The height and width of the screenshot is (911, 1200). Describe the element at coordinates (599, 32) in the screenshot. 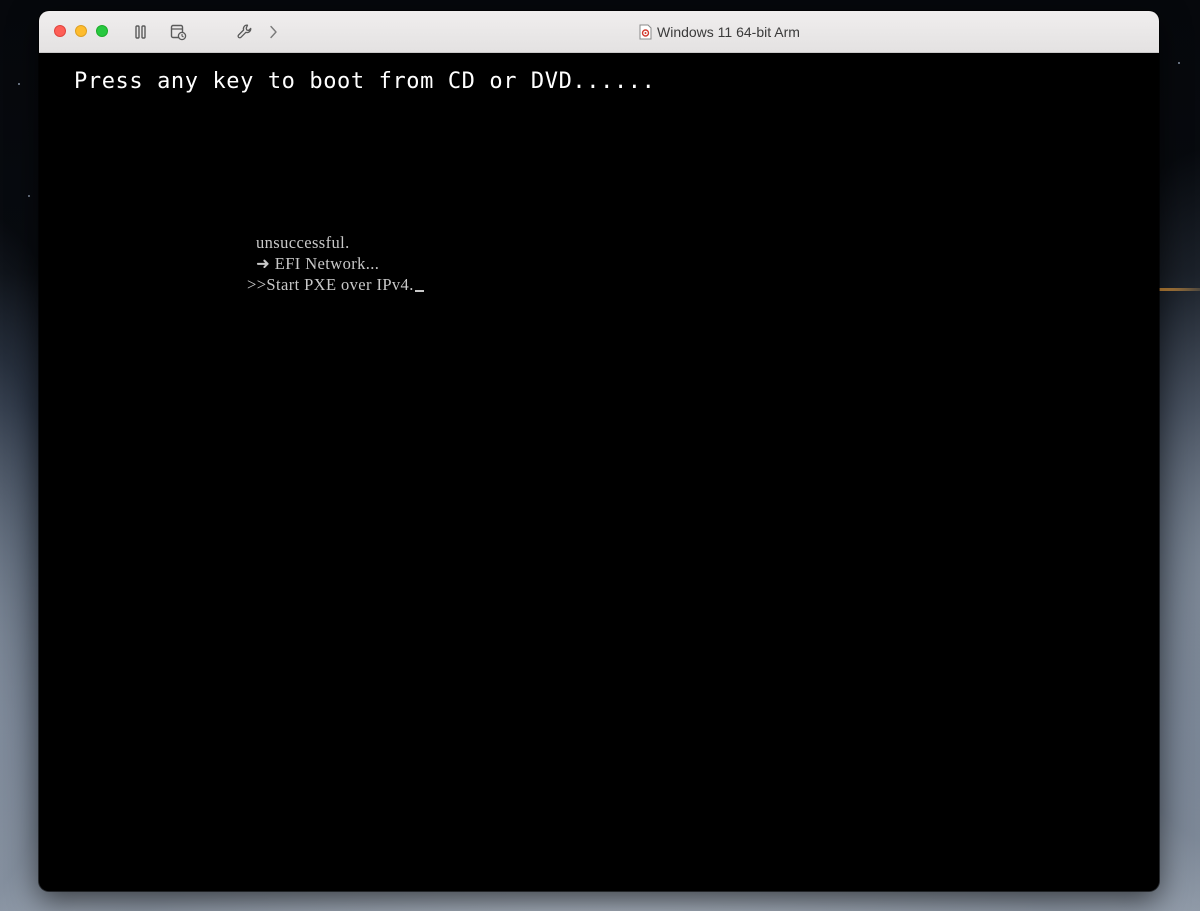

I see `title-bar: Windows 11 64-bit Arm` at that location.